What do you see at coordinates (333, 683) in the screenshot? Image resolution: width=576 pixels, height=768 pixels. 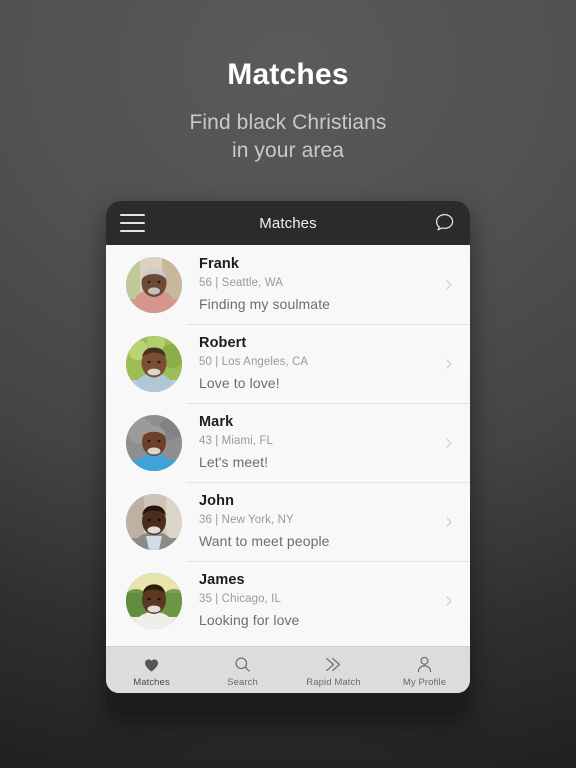 I see `tab-rapid-match-label: Rapid Match` at bounding box center [333, 683].